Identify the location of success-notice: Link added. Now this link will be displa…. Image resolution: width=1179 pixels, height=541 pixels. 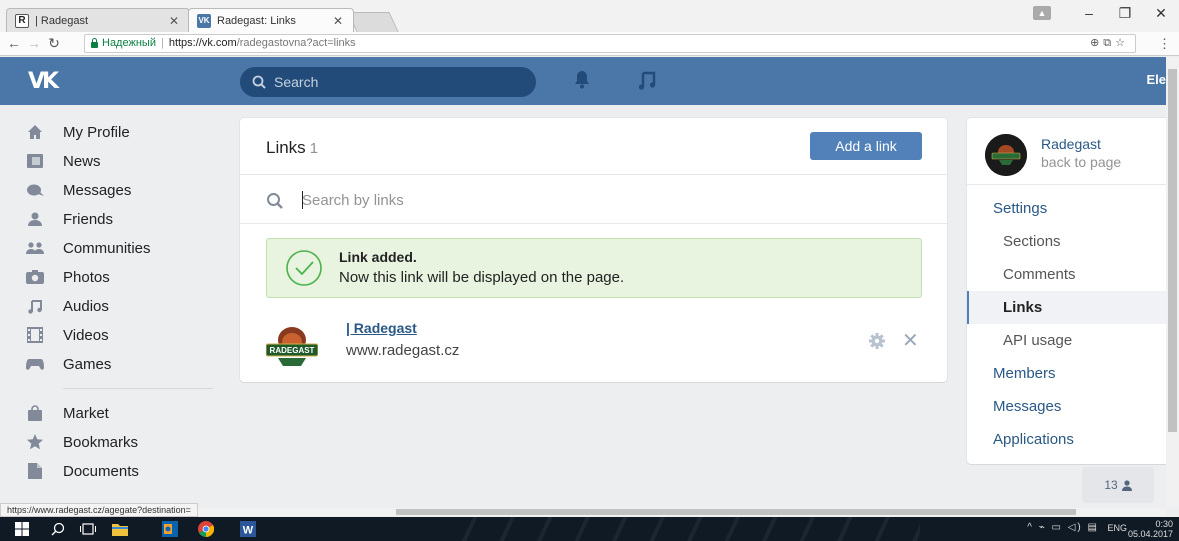
(594, 268).